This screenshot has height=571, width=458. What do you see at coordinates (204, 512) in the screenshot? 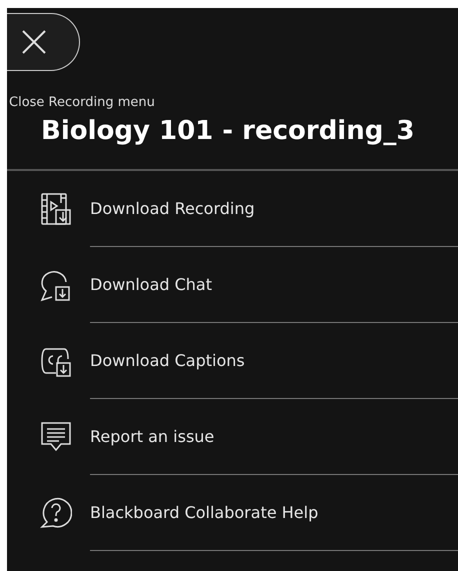
I see `menu-item: Blackboard Collaborate Help` at bounding box center [204, 512].